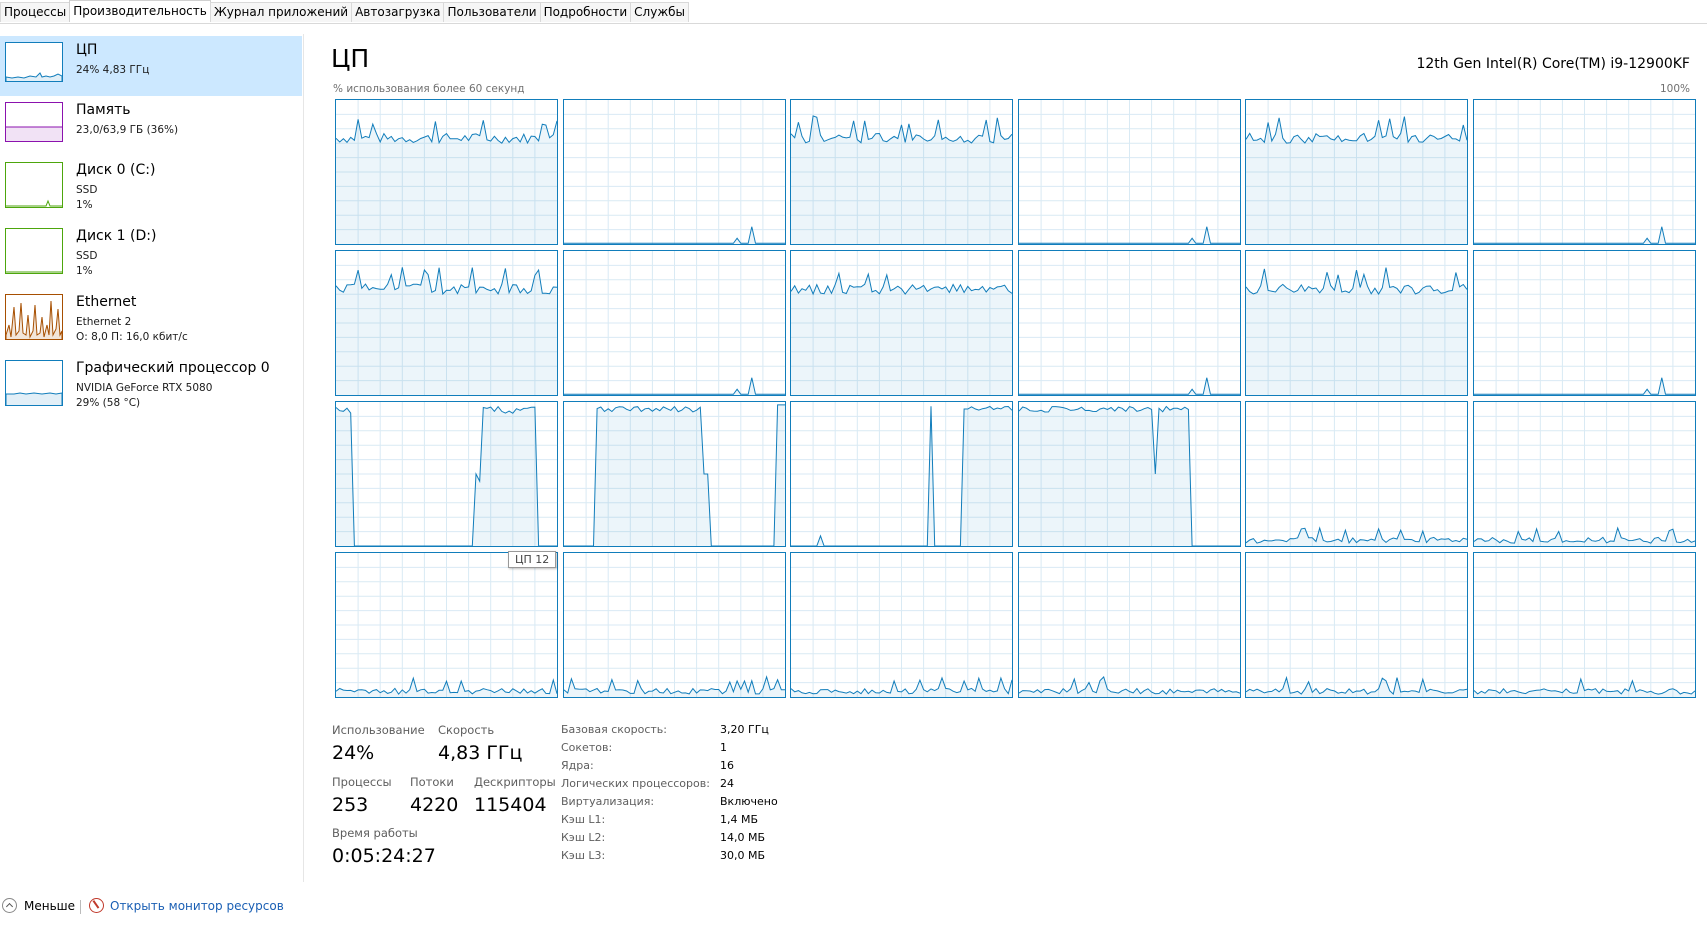 Image resolution: width=1707 pixels, height=928 pixels. Describe the element at coordinates (34, 122) in the screenshot. I see `memory-graph-thumbnail` at that location.